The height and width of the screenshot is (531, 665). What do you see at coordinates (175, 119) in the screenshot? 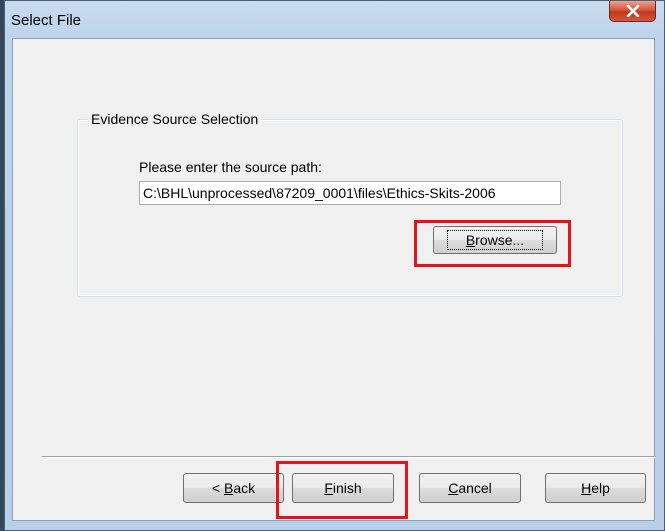
I see `groupbox-legend: Evidence Source Selection` at bounding box center [175, 119].